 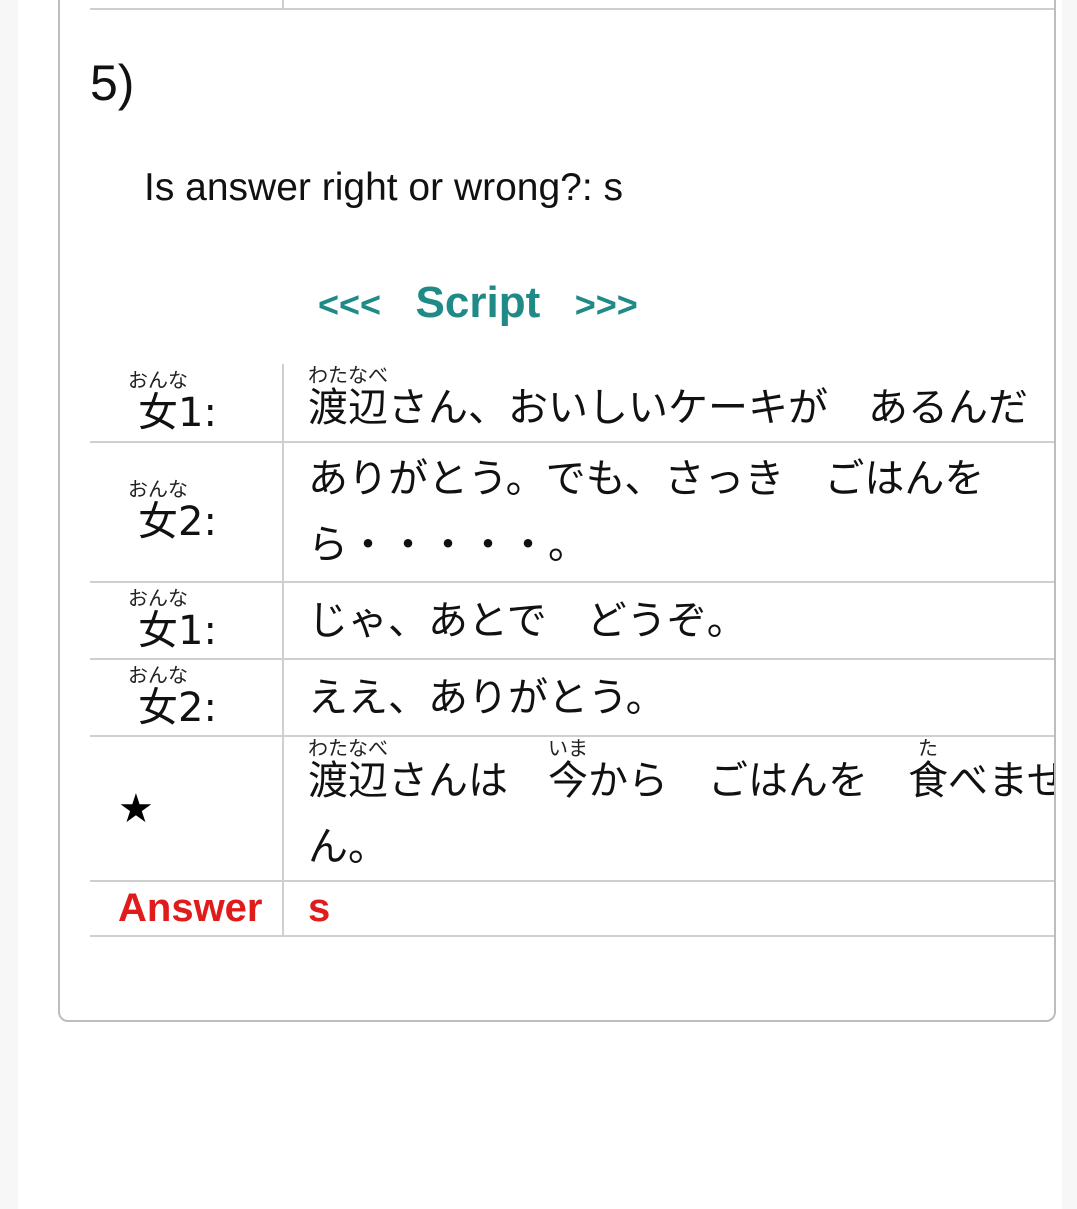 I want to click on prev-arrow-button: <<<, so click(x=349, y=304).